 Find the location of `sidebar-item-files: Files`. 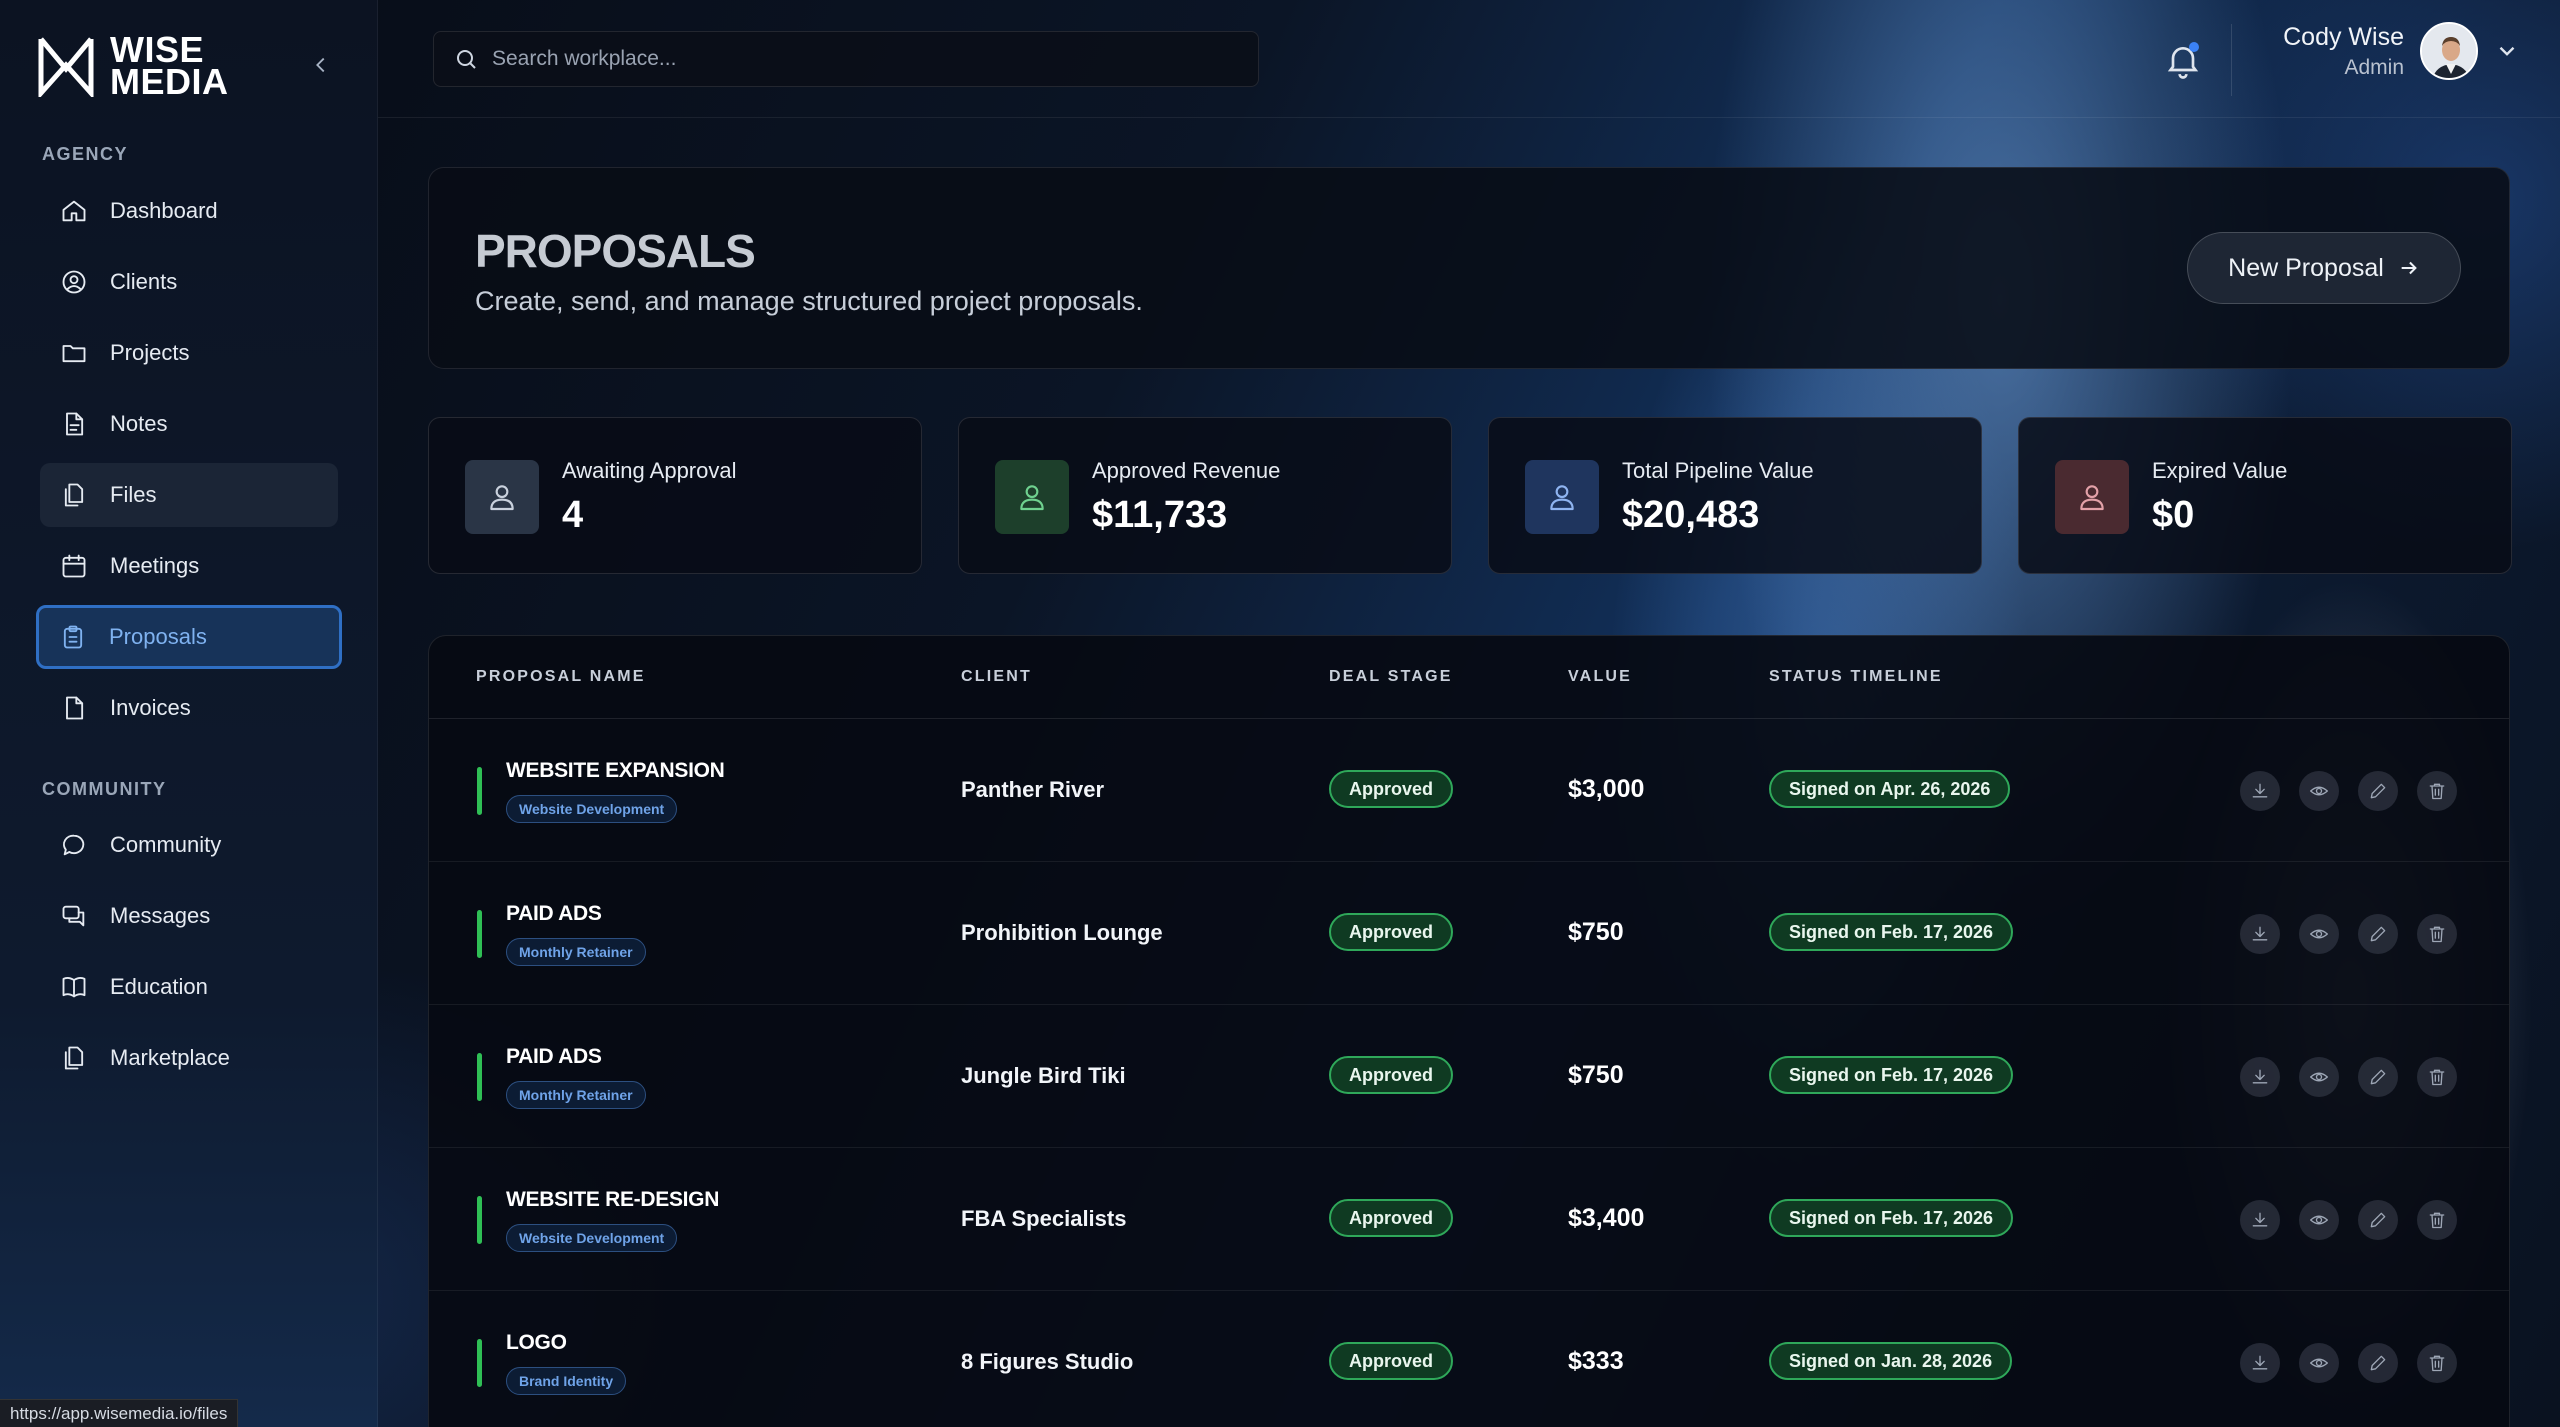

sidebar-item-files: Files is located at coordinates (189, 495).